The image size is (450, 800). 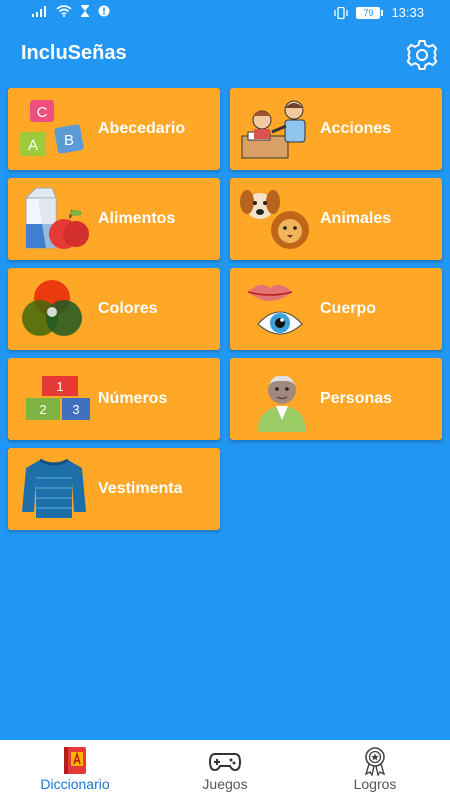 What do you see at coordinates (225, 13) in the screenshot?
I see `status-bar: 79 13:33` at bounding box center [225, 13].